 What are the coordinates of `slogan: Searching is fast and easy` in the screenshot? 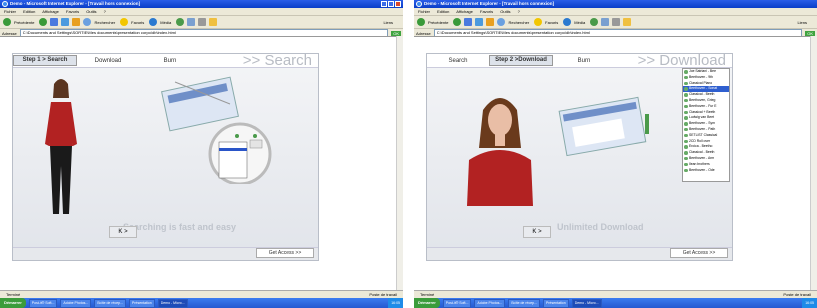 It's located at (180, 227).